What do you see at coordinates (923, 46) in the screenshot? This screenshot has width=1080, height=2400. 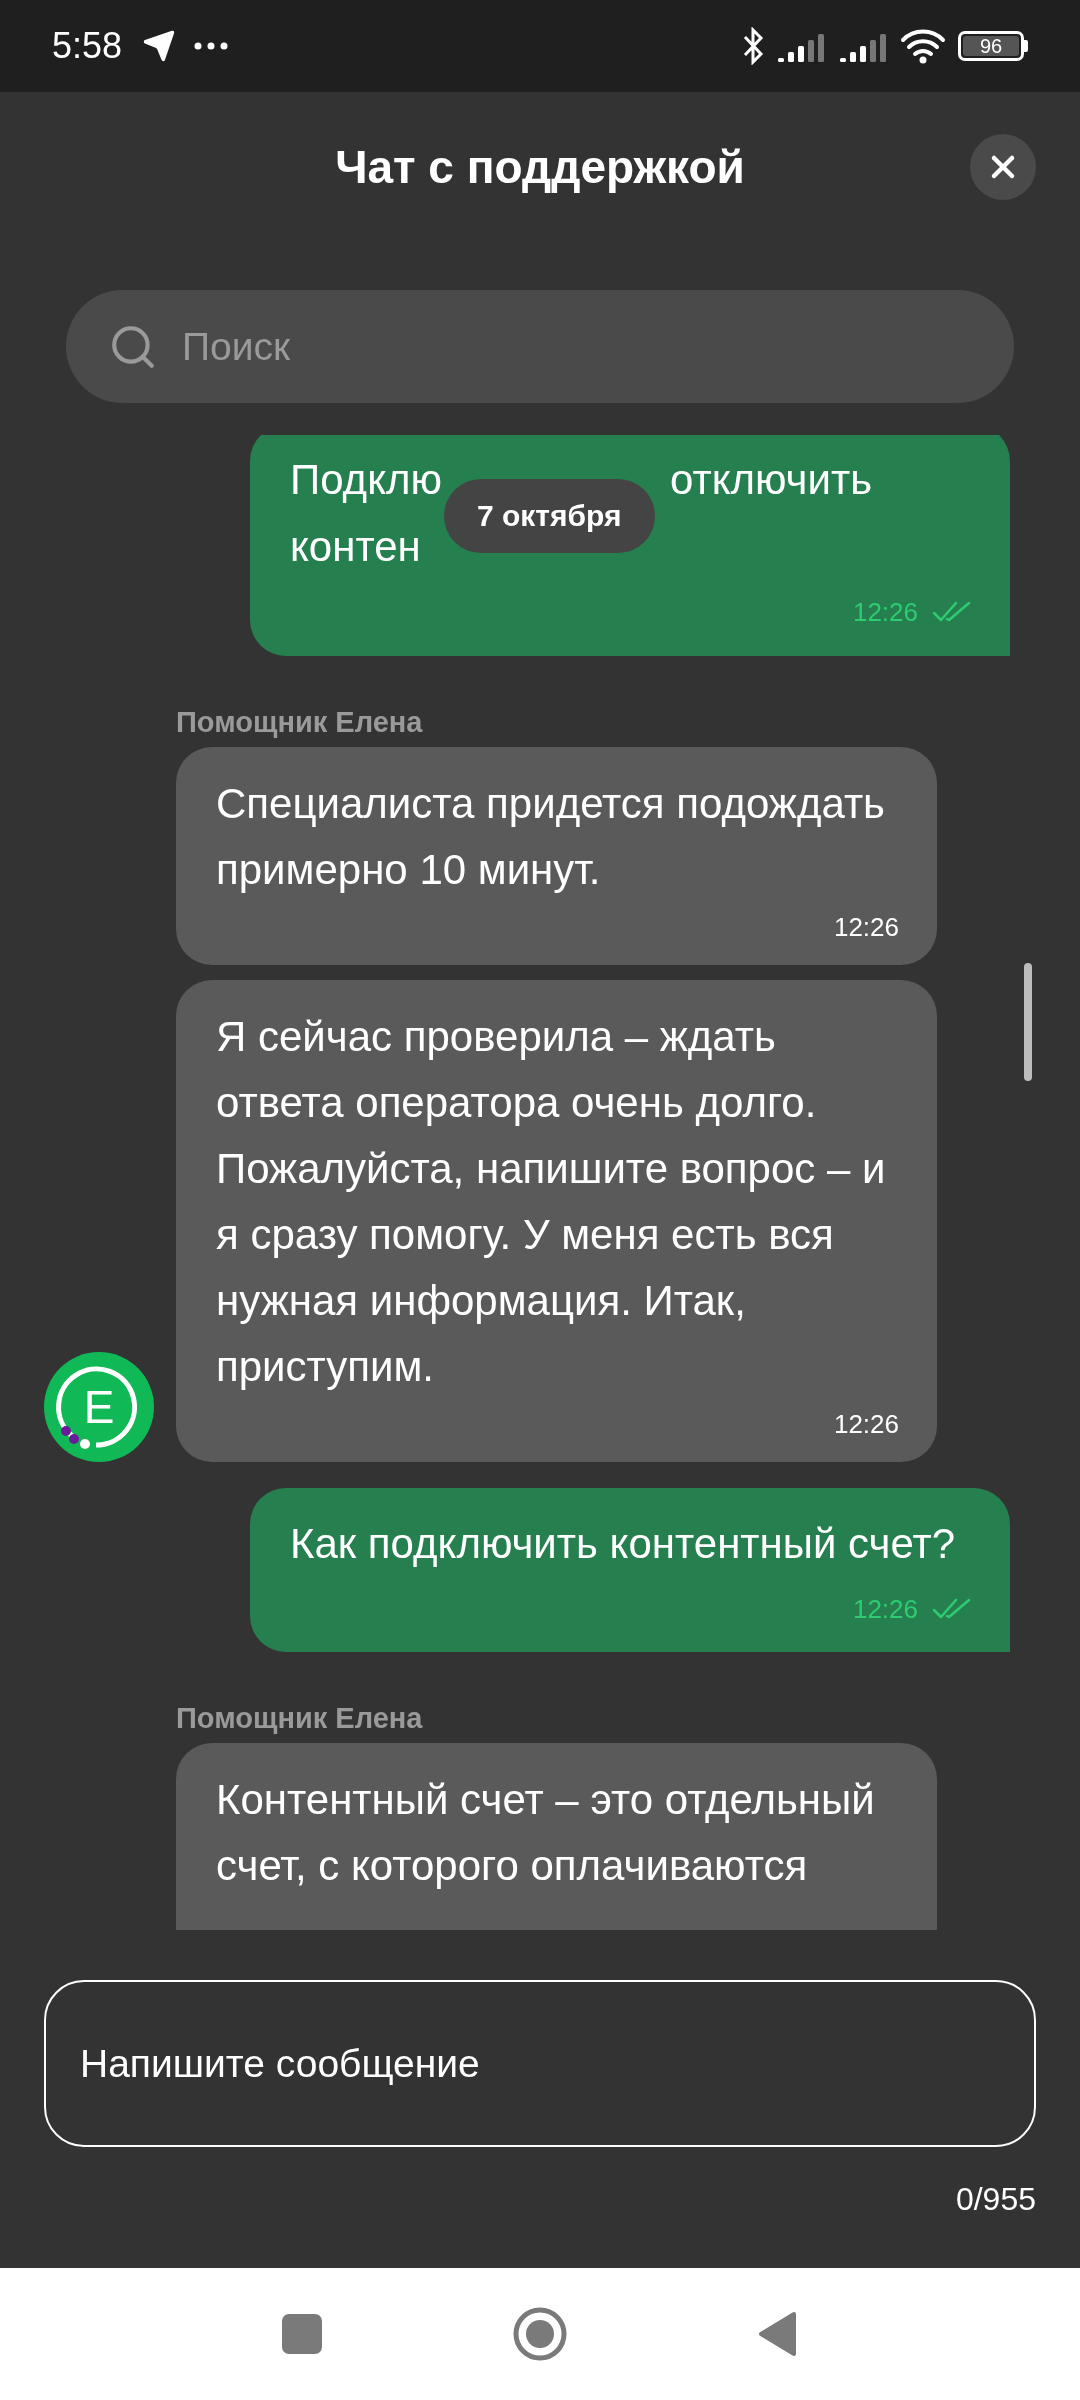 I see `wifi-icon` at bounding box center [923, 46].